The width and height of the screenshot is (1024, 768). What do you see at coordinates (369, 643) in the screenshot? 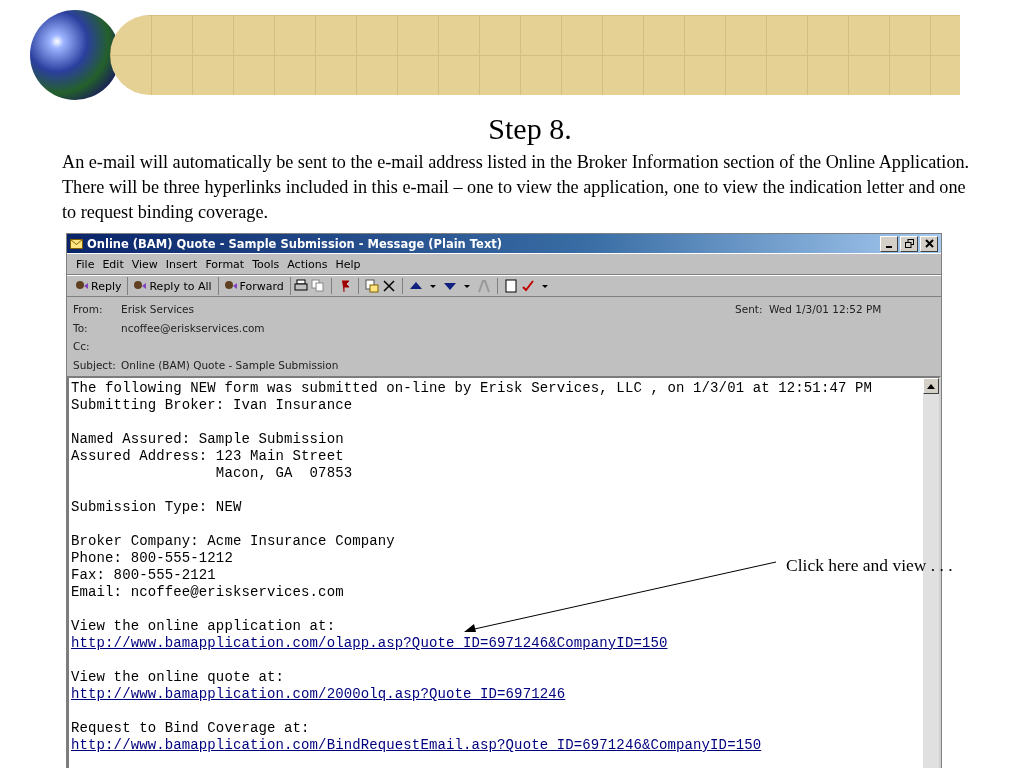
I see `link: http://www.bamapplication.com/olapp.asp?Quote_ID=6971246&CompanyID=150` at bounding box center [369, 643].